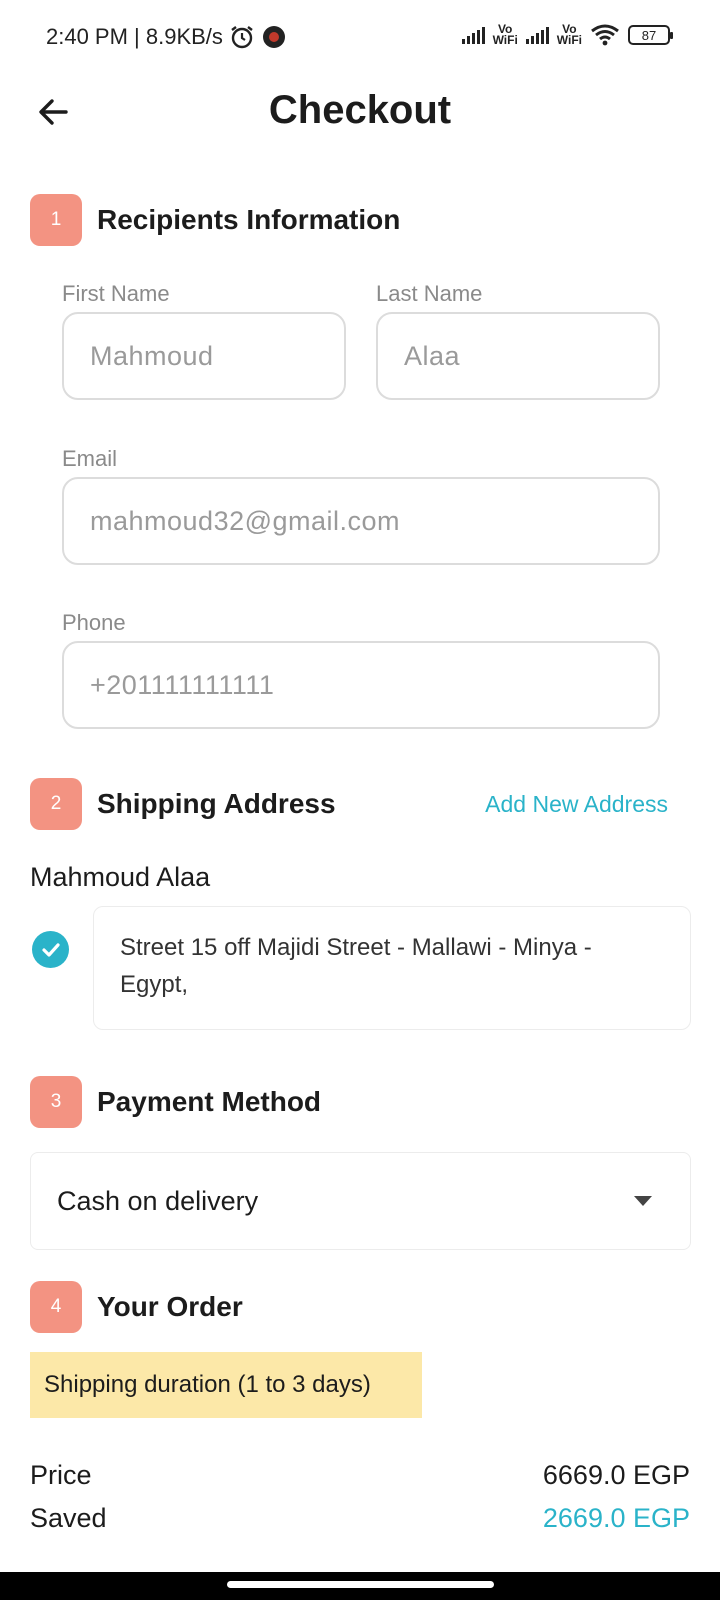 The image size is (720, 1600). I want to click on battery-level: 87, so click(649, 35).